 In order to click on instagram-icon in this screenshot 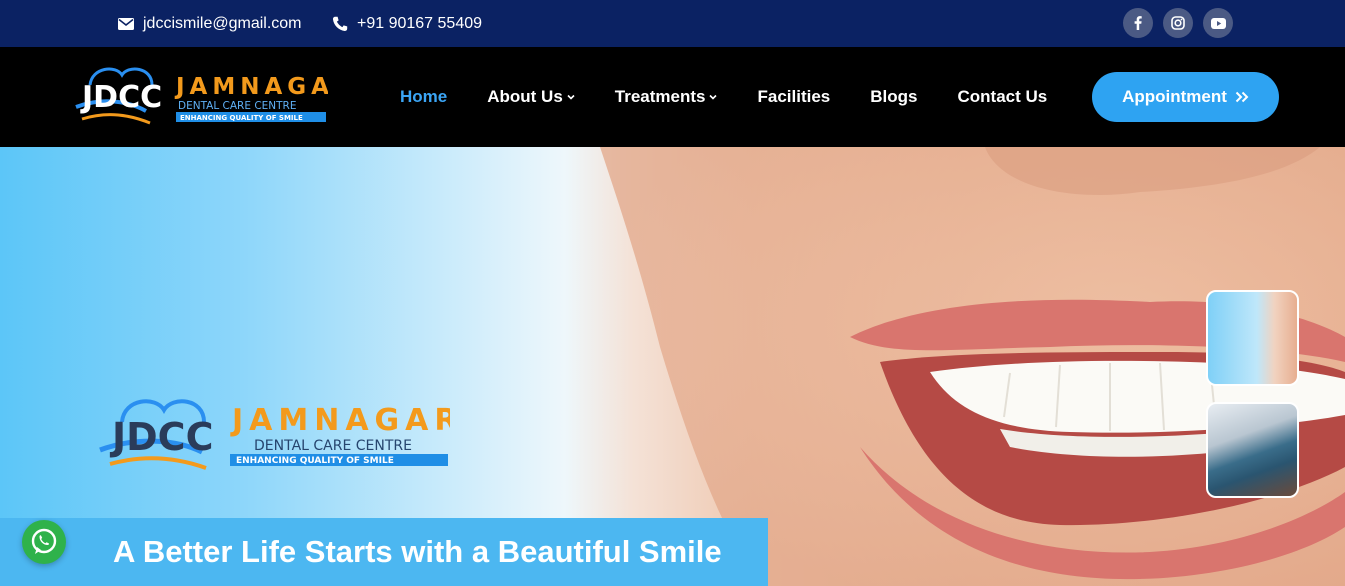, I will do `click(1178, 23)`.